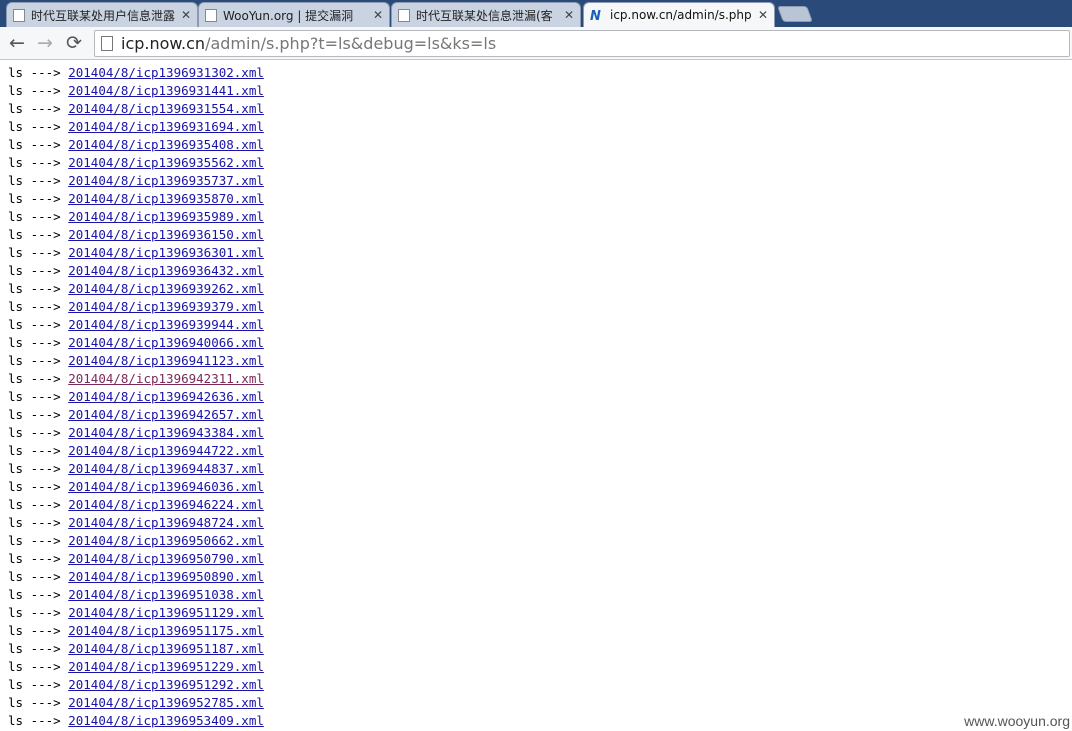 This screenshot has height=731, width=1072. I want to click on file-link: 201404/8/icp1396936150.xml, so click(166, 234).